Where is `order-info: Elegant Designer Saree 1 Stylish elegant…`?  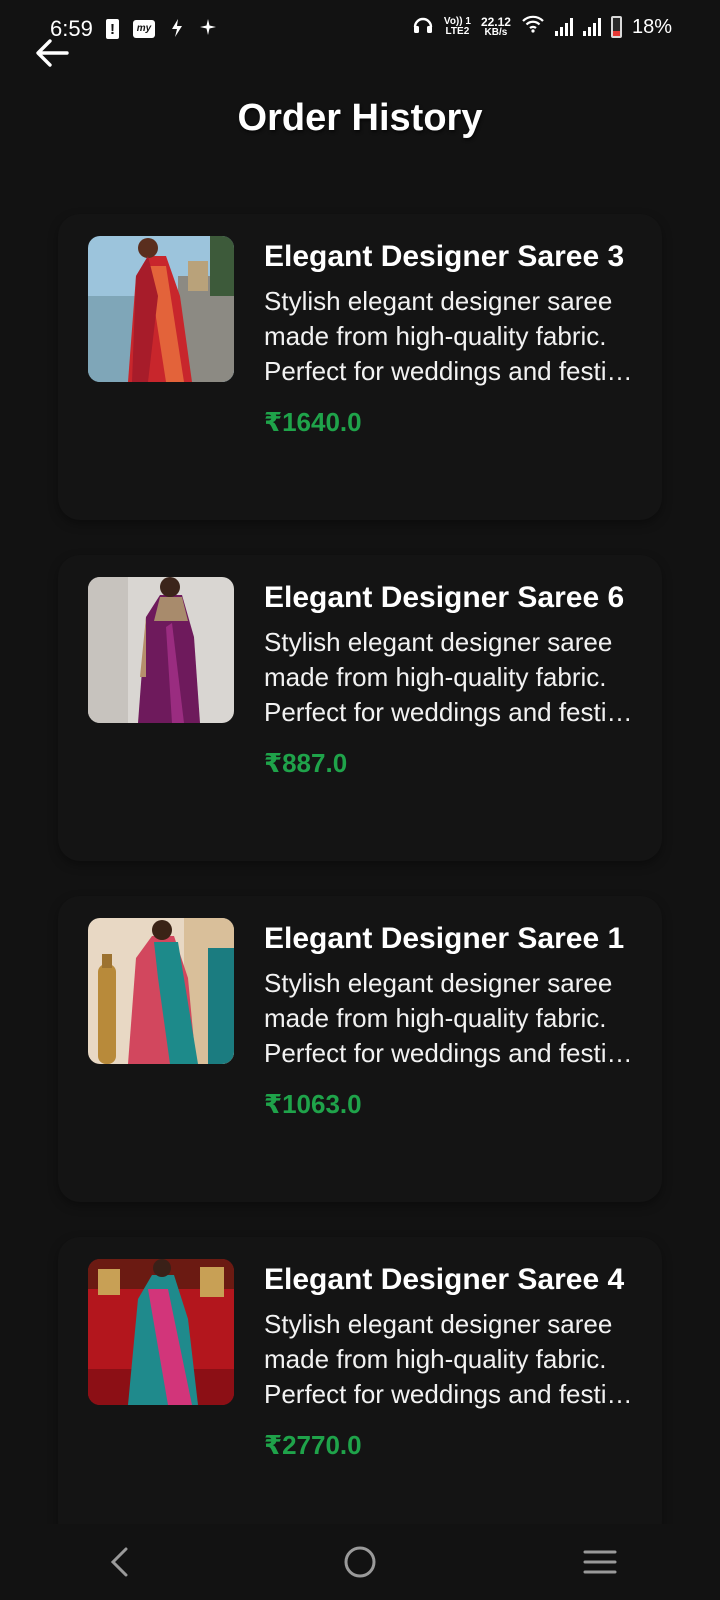 order-info: Elegant Designer Saree 1 Stylish elegant… is located at coordinates (449, 1020).